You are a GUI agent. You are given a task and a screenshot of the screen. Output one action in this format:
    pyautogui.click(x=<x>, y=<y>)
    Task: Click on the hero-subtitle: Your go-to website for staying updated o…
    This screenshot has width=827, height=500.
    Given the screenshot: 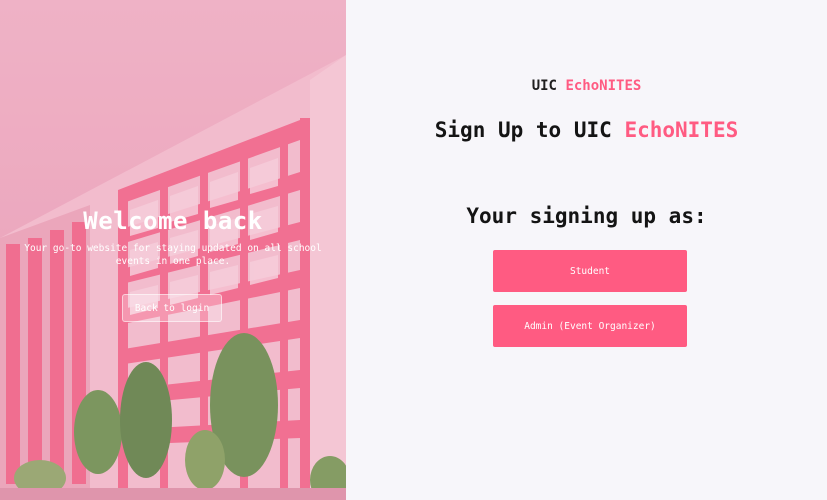 What is the action you would take?
    pyautogui.click(x=173, y=255)
    